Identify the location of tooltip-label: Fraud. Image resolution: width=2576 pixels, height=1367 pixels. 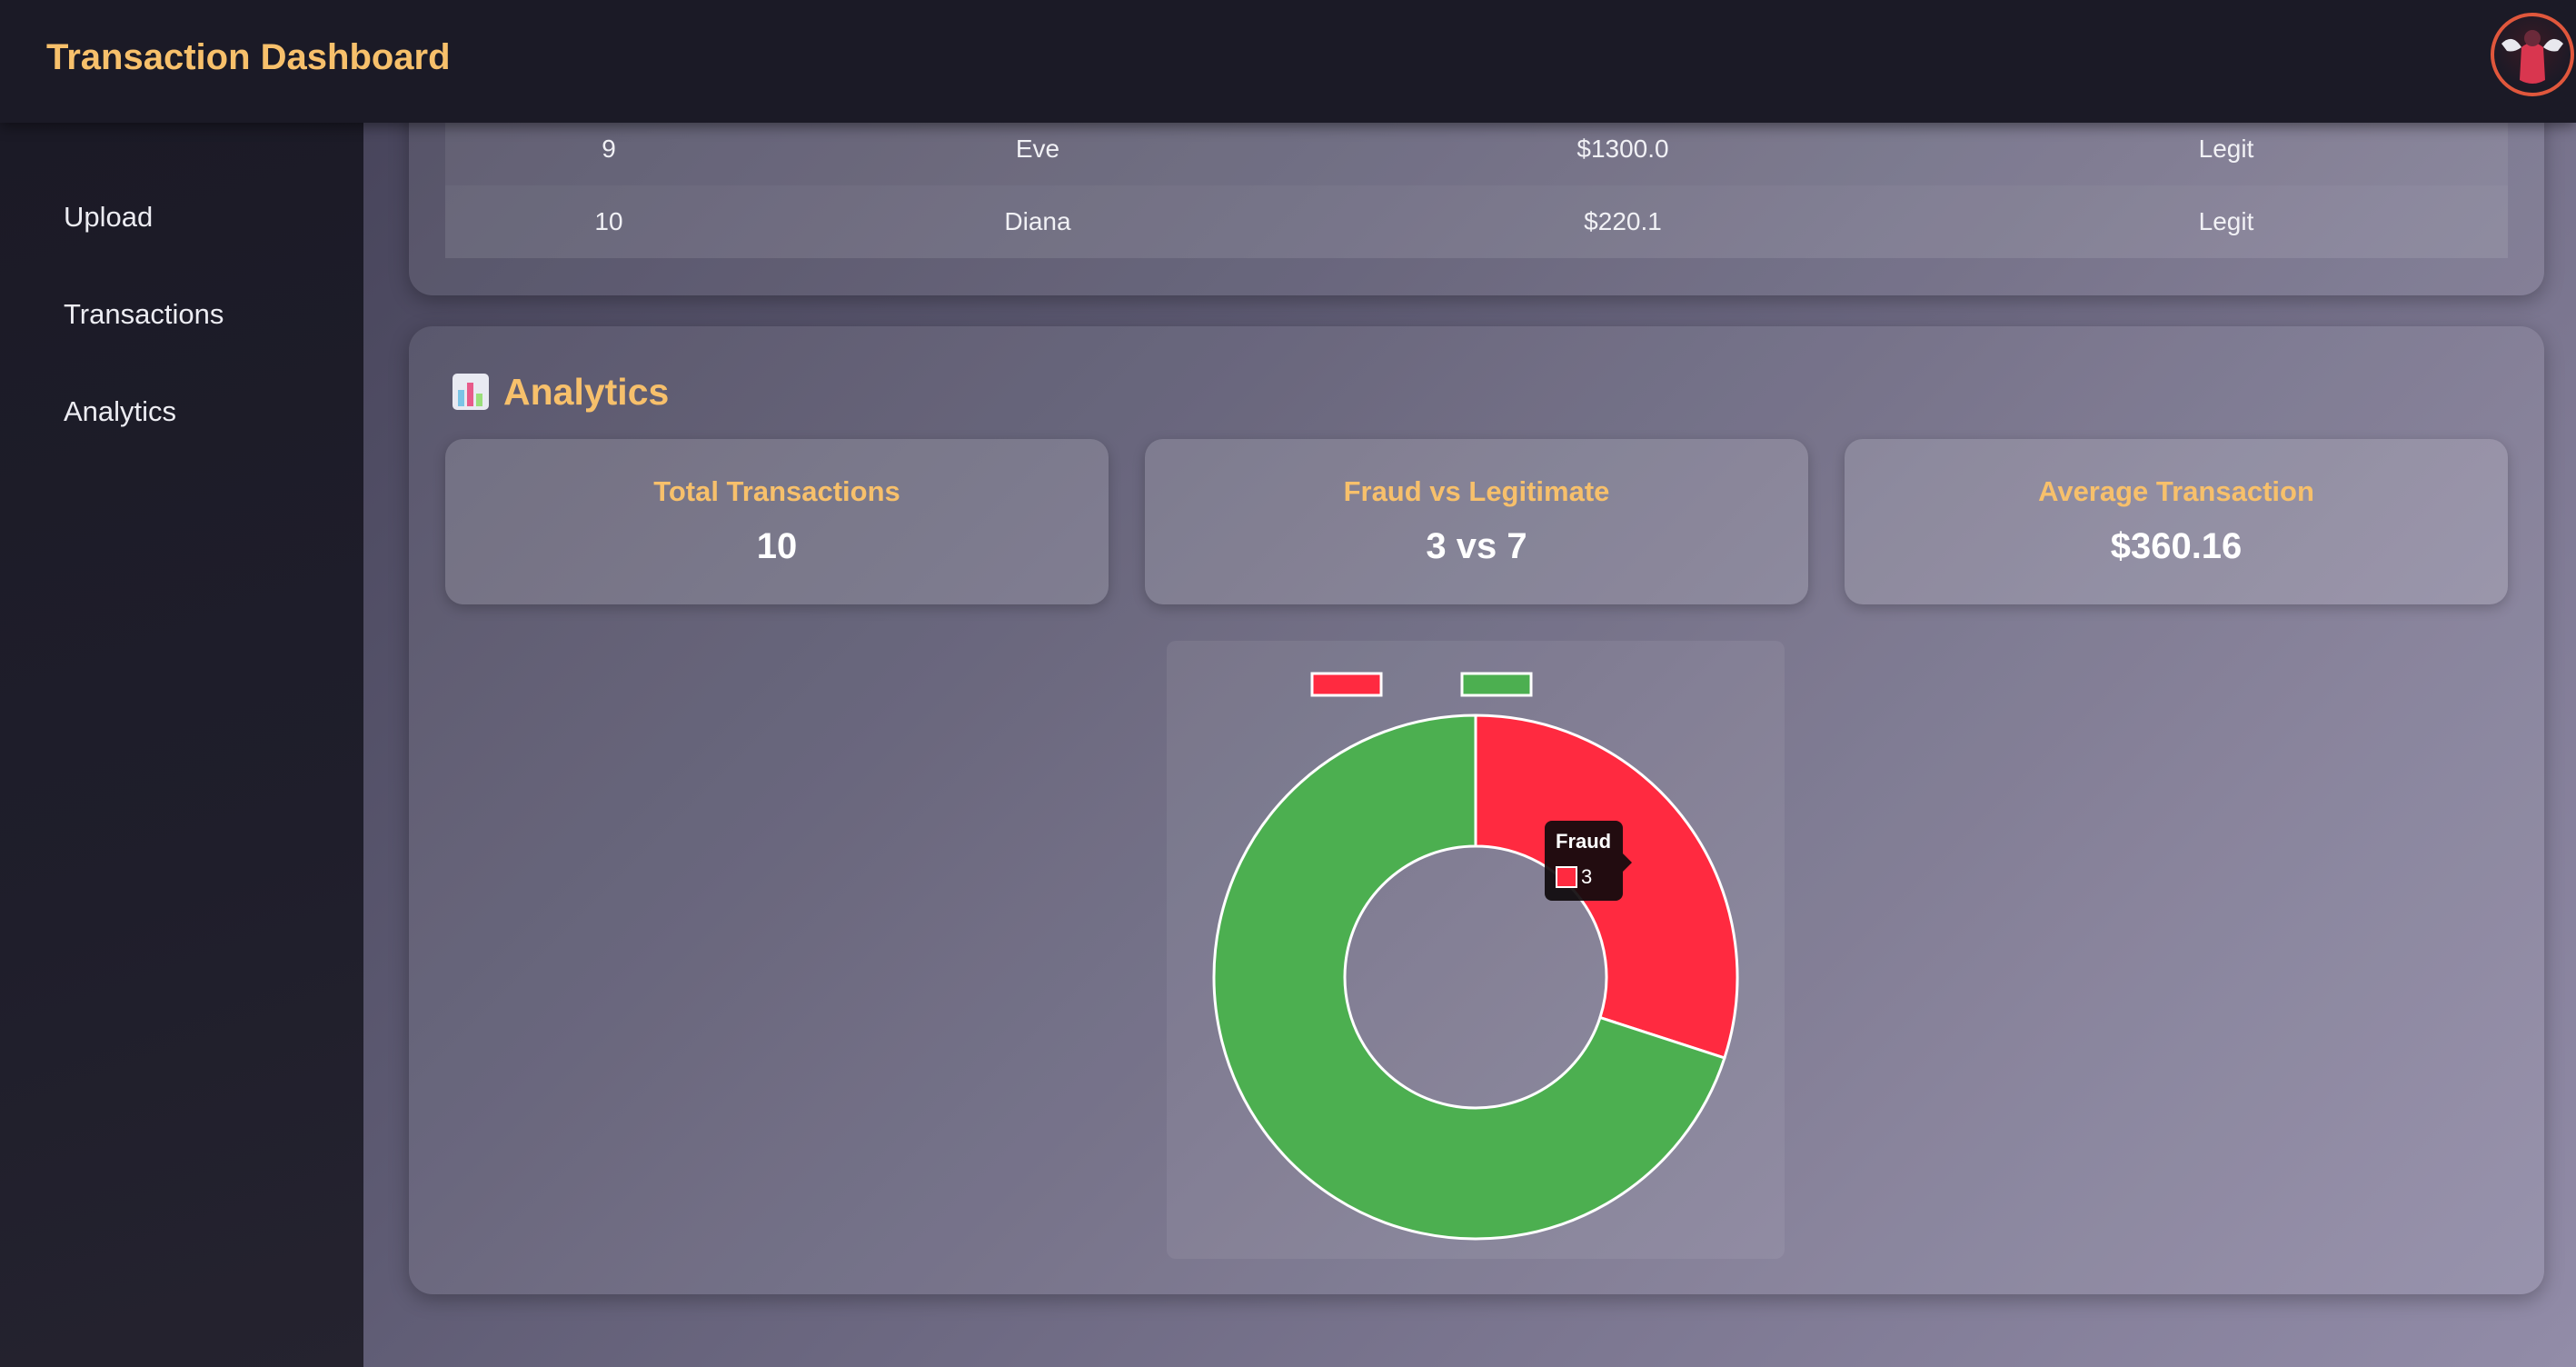
(1584, 841).